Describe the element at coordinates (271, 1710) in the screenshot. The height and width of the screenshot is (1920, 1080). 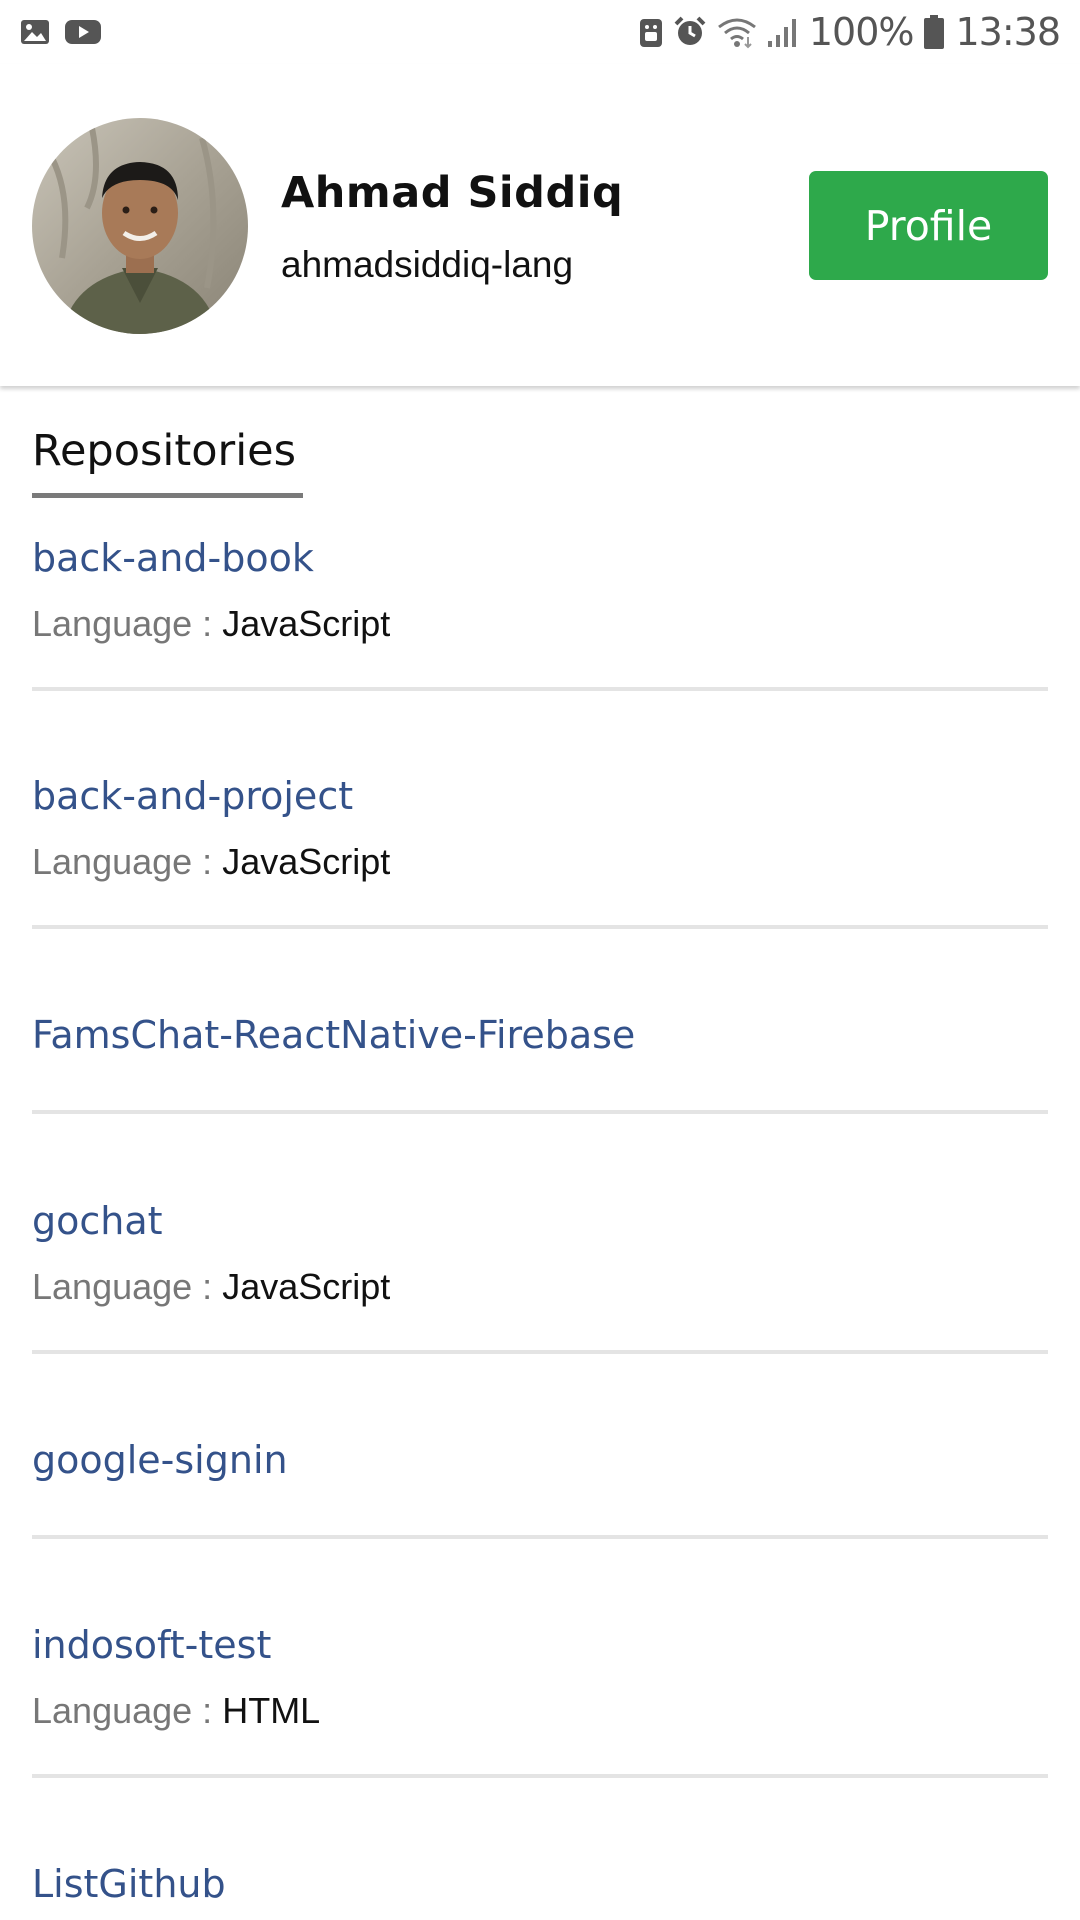
I see `language-value: HTML` at that location.